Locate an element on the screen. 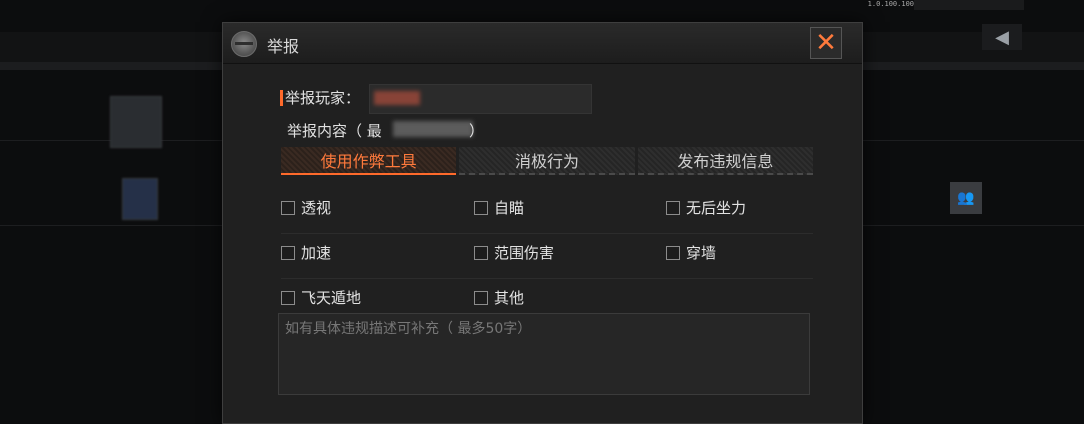  back-button: ◀ is located at coordinates (1002, 37).